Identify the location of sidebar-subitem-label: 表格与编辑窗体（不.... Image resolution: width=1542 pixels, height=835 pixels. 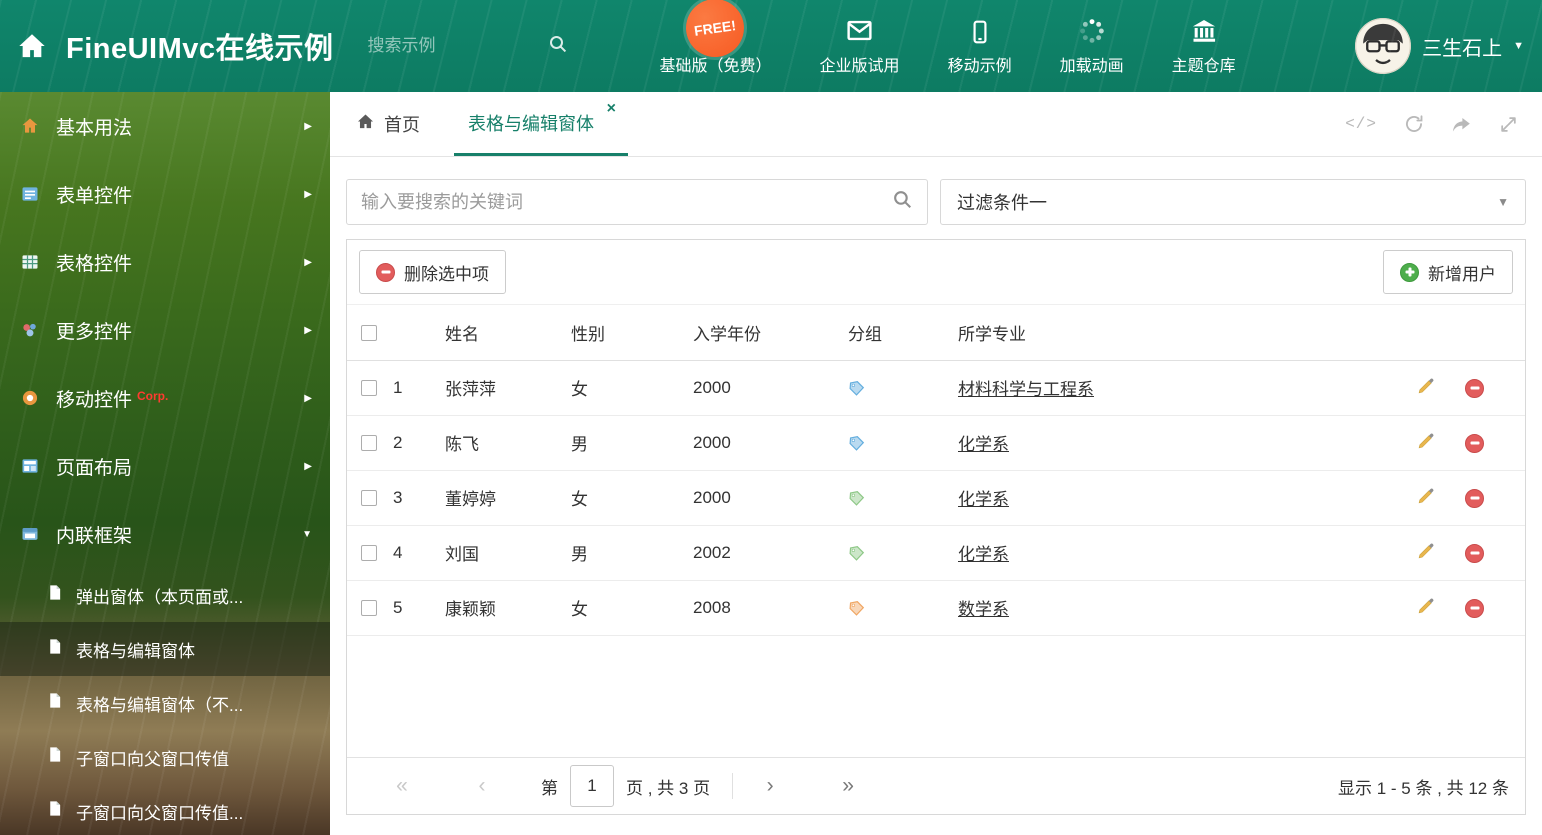
(160, 705).